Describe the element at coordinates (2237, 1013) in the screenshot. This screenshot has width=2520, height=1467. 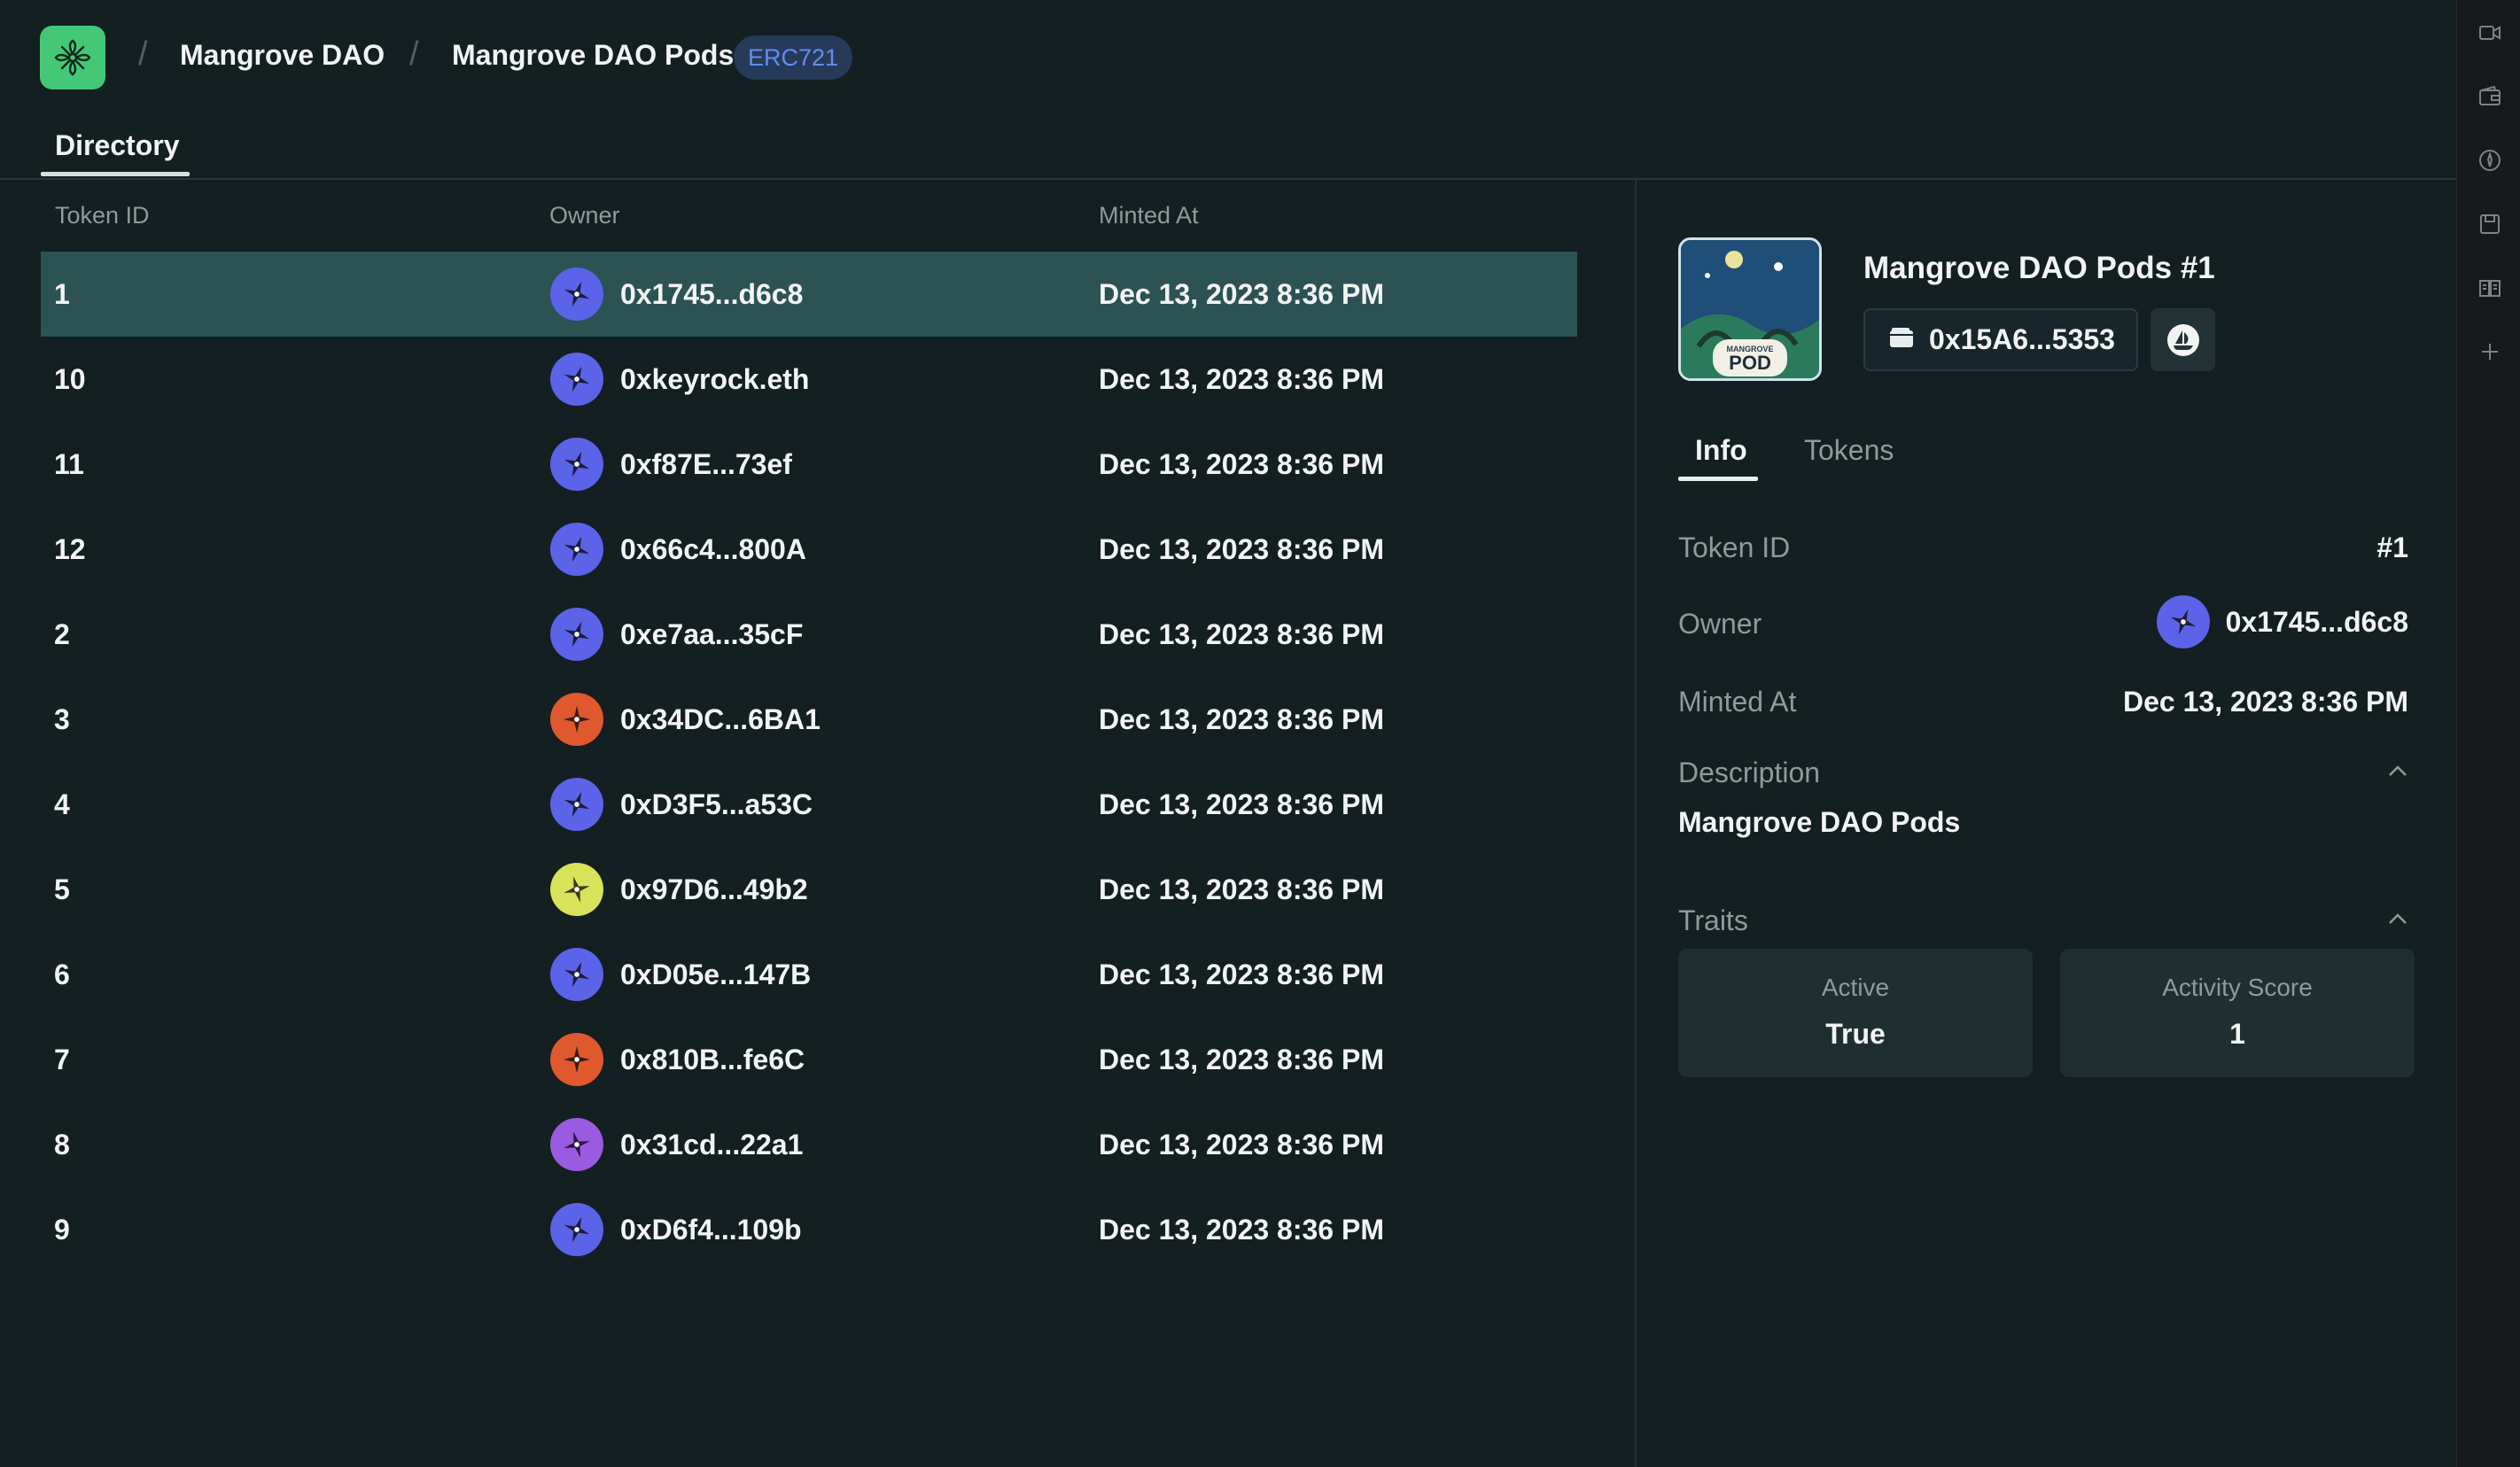
I see `trait-card-activity-score: Activity Score 1` at that location.